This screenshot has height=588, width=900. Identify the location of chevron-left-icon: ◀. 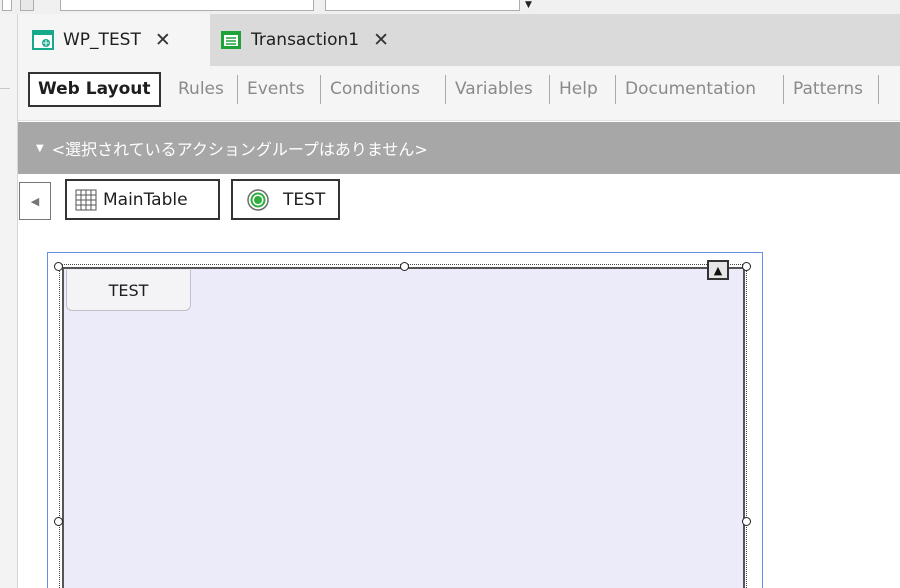
(35, 201).